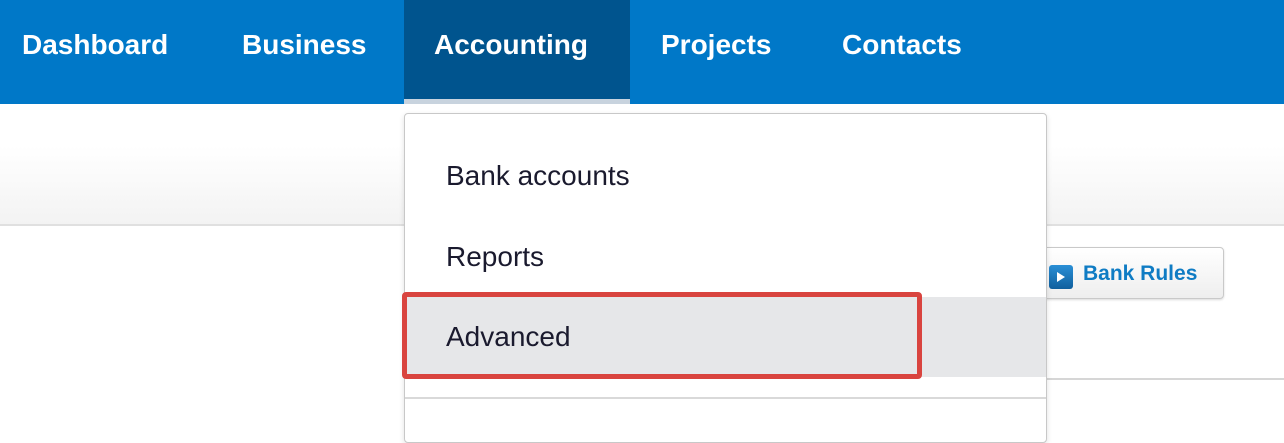 The height and width of the screenshot is (443, 1284). What do you see at coordinates (304, 45) in the screenshot?
I see `nav-item-business: Business` at bounding box center [304, 45].